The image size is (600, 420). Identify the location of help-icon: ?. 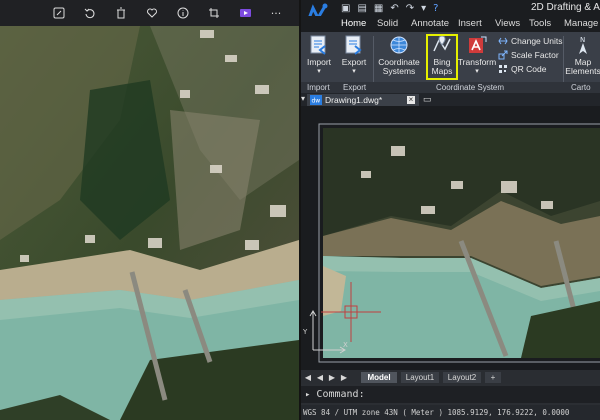
(435, 8).